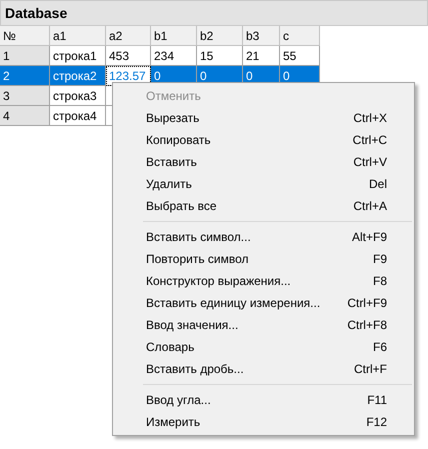 Image resolution: width=428 pixels, height=449 pixels. What do you see at coordinates (263, 303) in the screenshot?
I see `menu-item: Вставить единицу измерения... Ctrl+F9` at bounding box center [263, 303].